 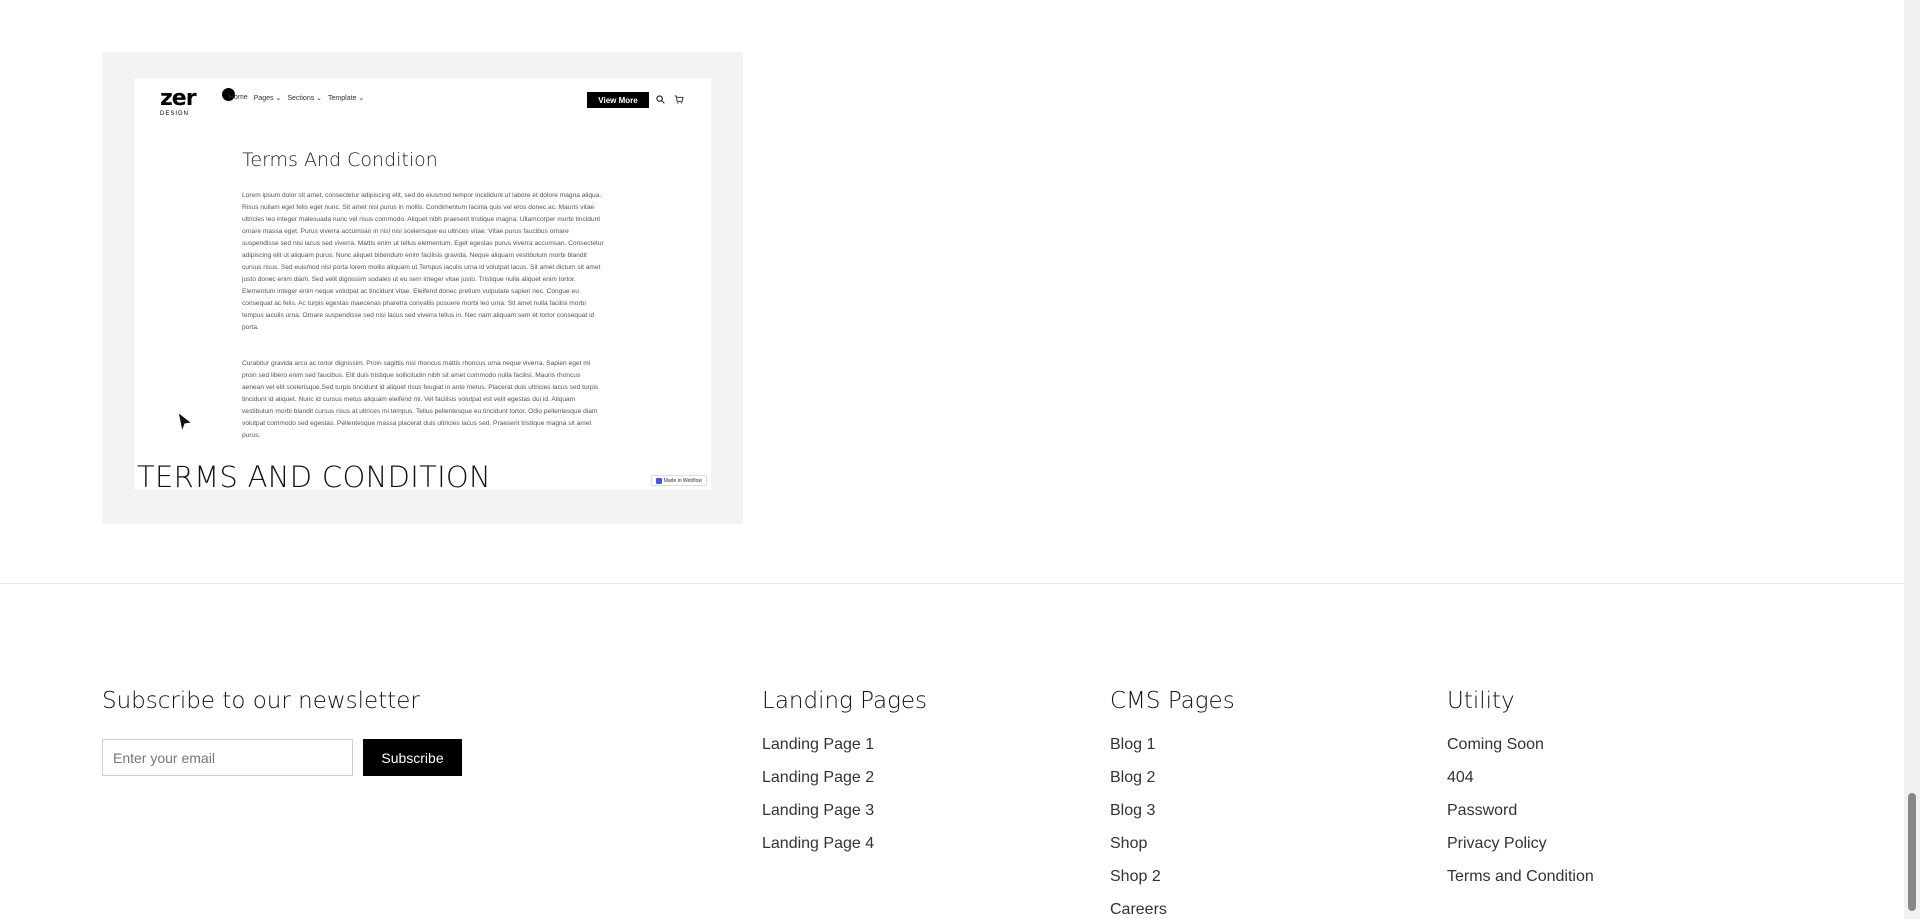 I want to click on footer-utility-title: Utility, so click(x=1481, y=701).